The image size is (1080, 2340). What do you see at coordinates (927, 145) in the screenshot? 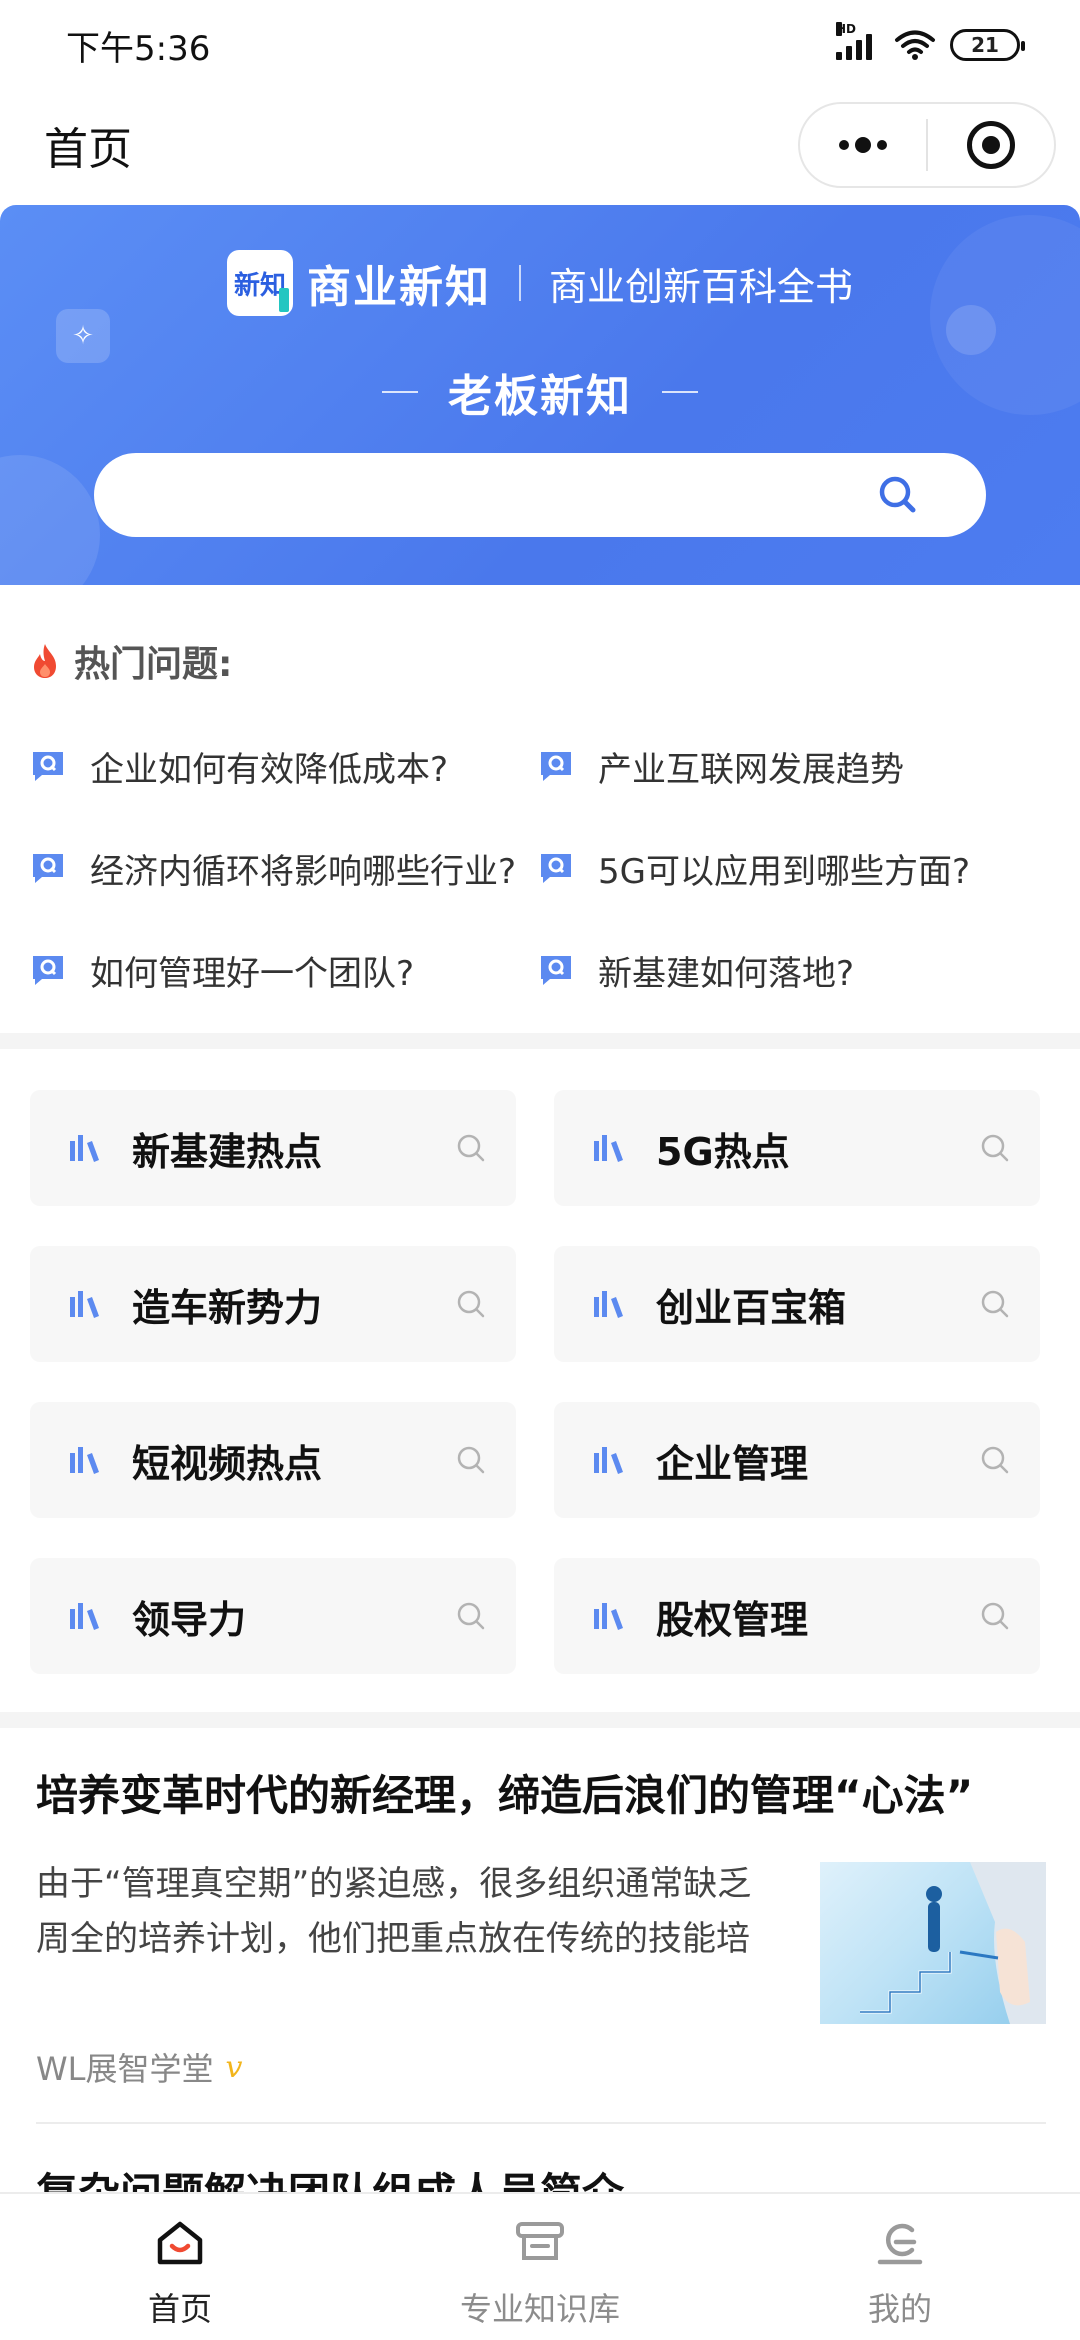
I see `mini-program-capsule` at bounding box center [927, 145].